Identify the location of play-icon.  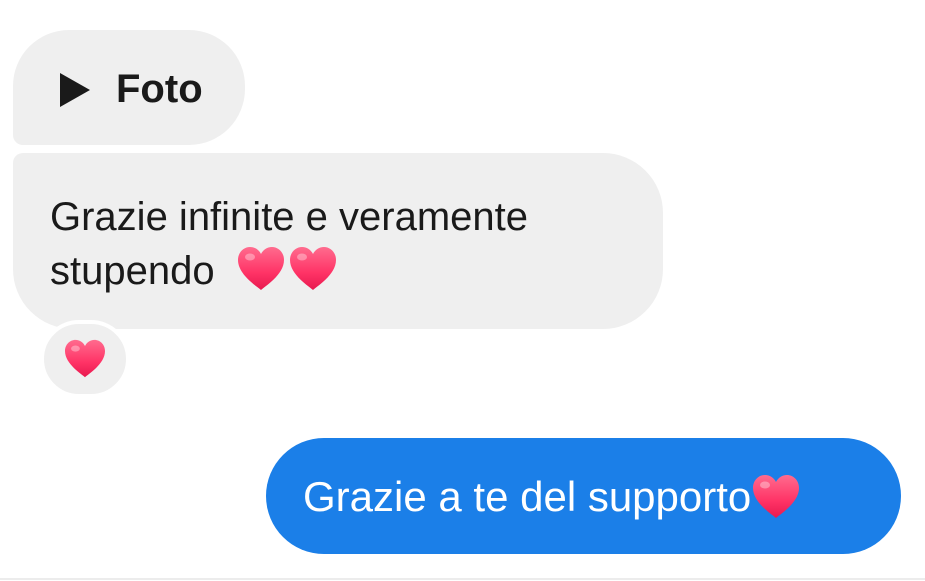
(75, 89).